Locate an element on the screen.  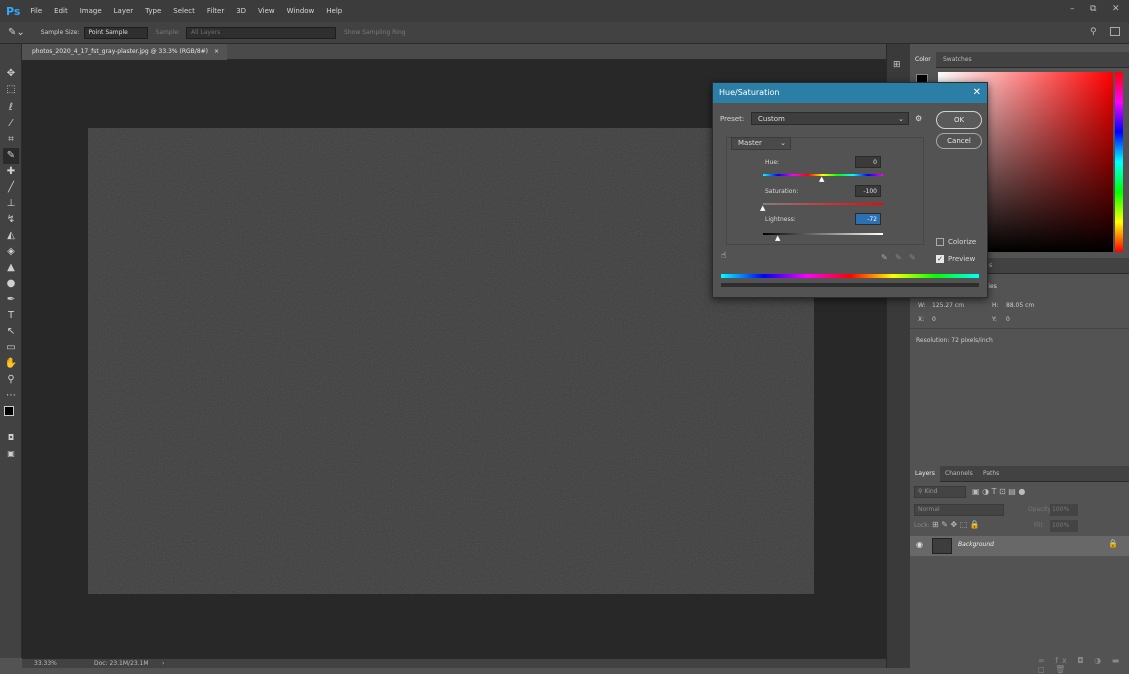
hue-slider is located at coordinates (1119, 162).